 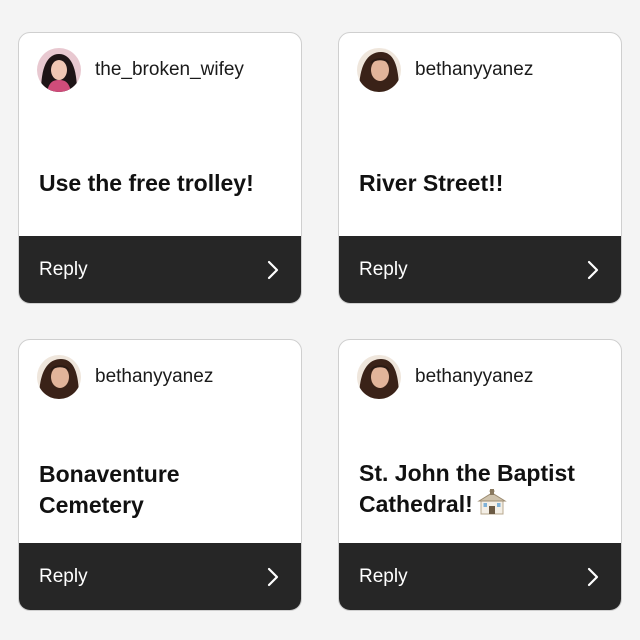 What do you see at coordinates (109, 489) in the screenshot?
I see `response-text-label: Bonaventure Cemetery` at bounding box center [109, 489].